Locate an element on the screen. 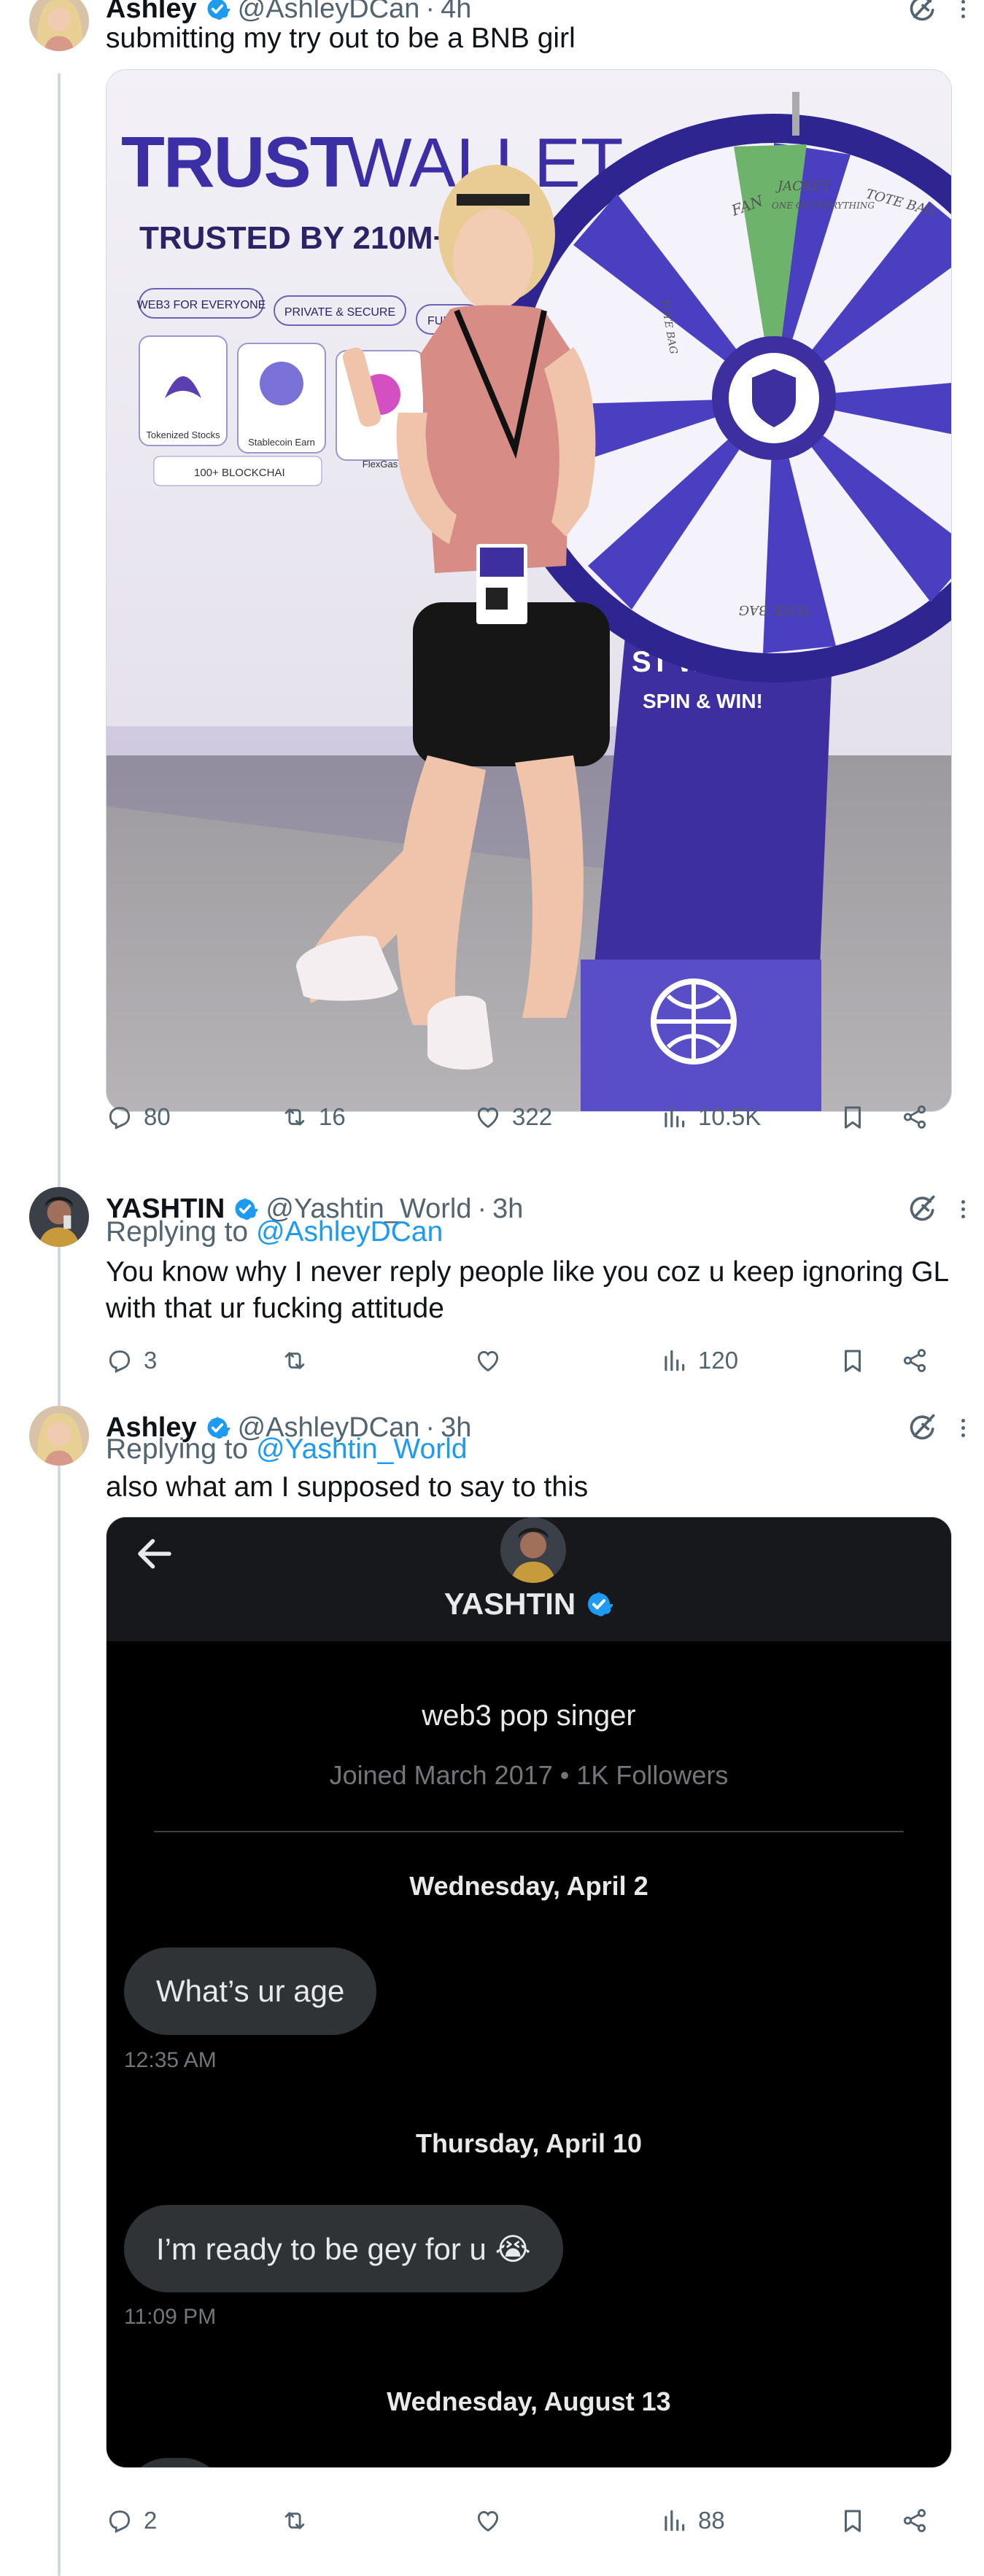 The image size is (984, 2576). thread-connector-line is located at coordinates (59, 1324).